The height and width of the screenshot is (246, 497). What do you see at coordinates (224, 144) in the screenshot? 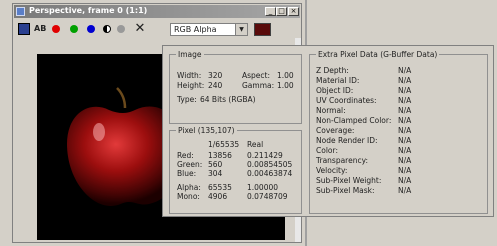
I see `column-header-int: 1/65535` at bounding box center [224, 144].